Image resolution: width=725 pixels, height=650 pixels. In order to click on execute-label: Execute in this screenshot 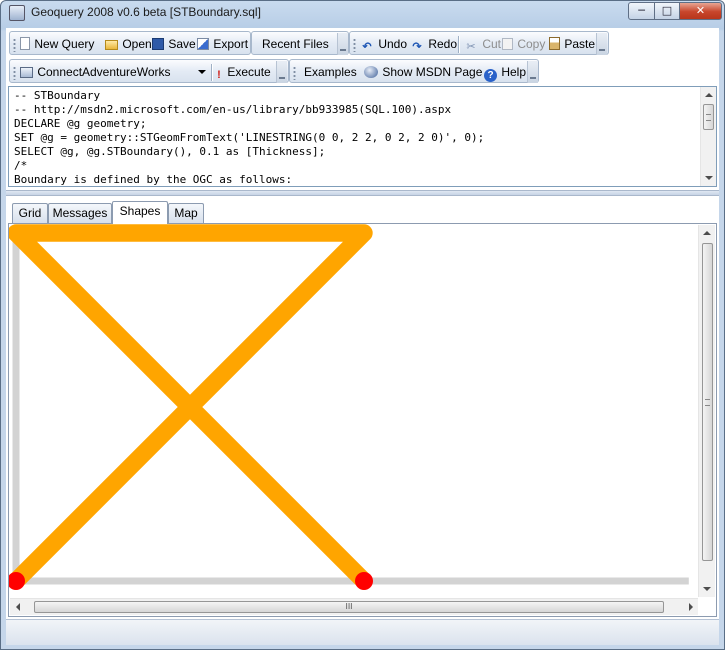, I will do `click(249, 72)`.